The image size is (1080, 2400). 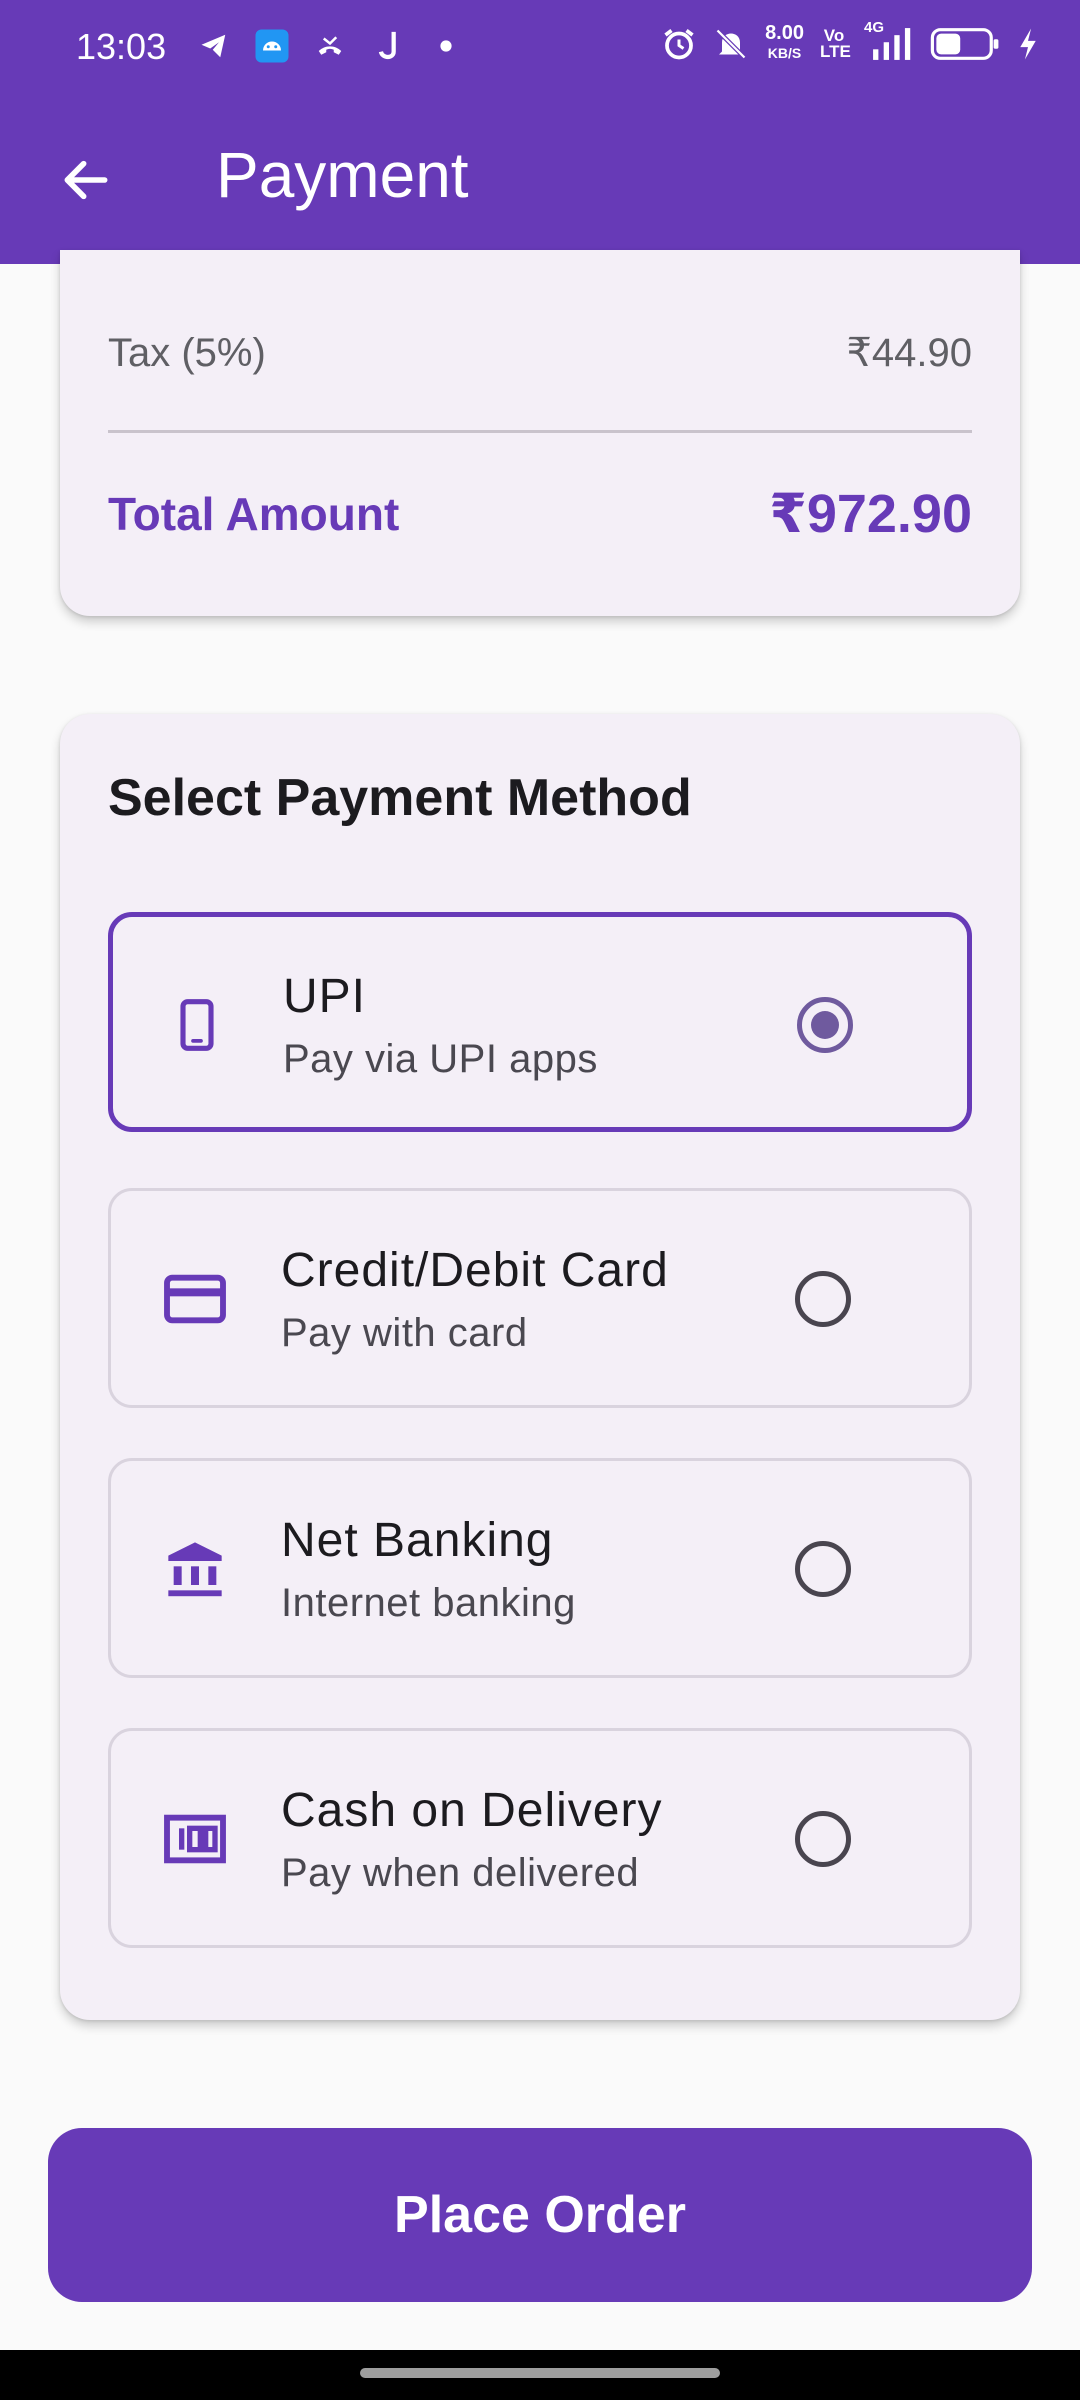 What do you see at coordinates (825, 1025) in the screenshot?
I see `radio-upi` at bounding box center [825, 1025].